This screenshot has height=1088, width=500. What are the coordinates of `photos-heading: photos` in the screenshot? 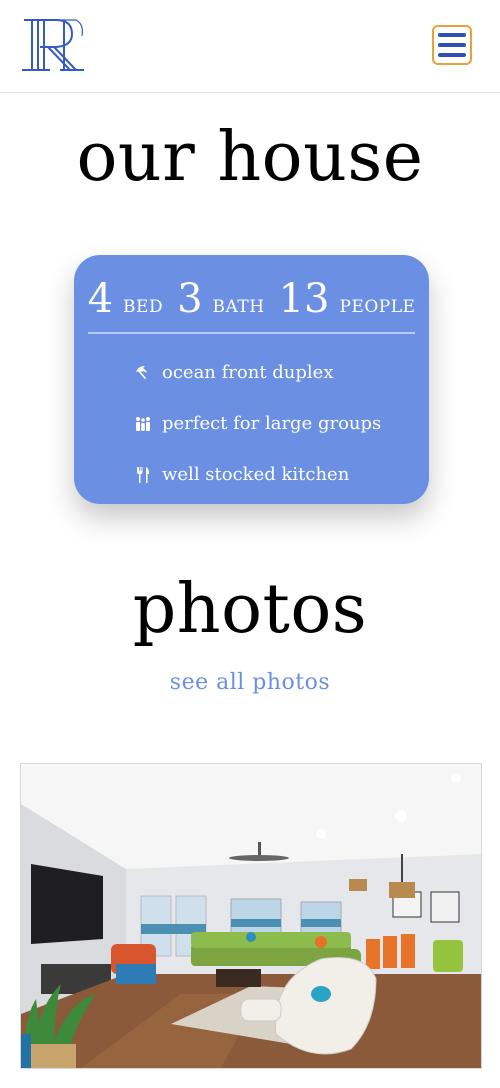 It's located at (250, 609).